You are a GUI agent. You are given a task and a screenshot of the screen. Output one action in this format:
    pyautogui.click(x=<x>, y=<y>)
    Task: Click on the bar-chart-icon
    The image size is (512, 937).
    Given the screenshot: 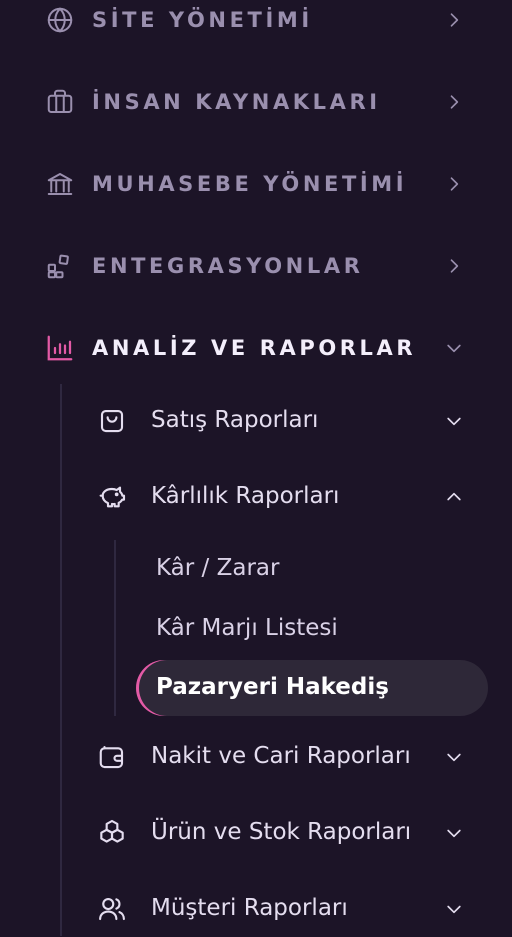 What is the action you would take?
    pyautogui.click(x=60, y=348)
    